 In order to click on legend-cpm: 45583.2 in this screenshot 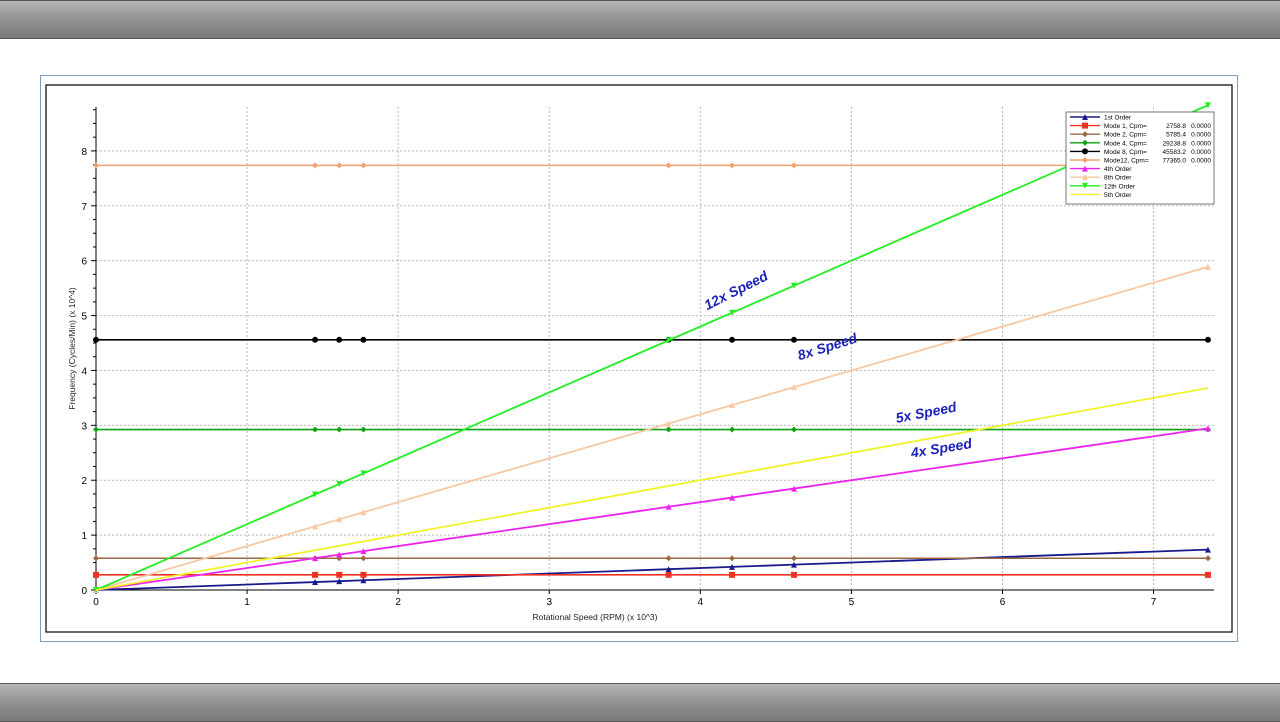, I will do `click(1175, 152)`.